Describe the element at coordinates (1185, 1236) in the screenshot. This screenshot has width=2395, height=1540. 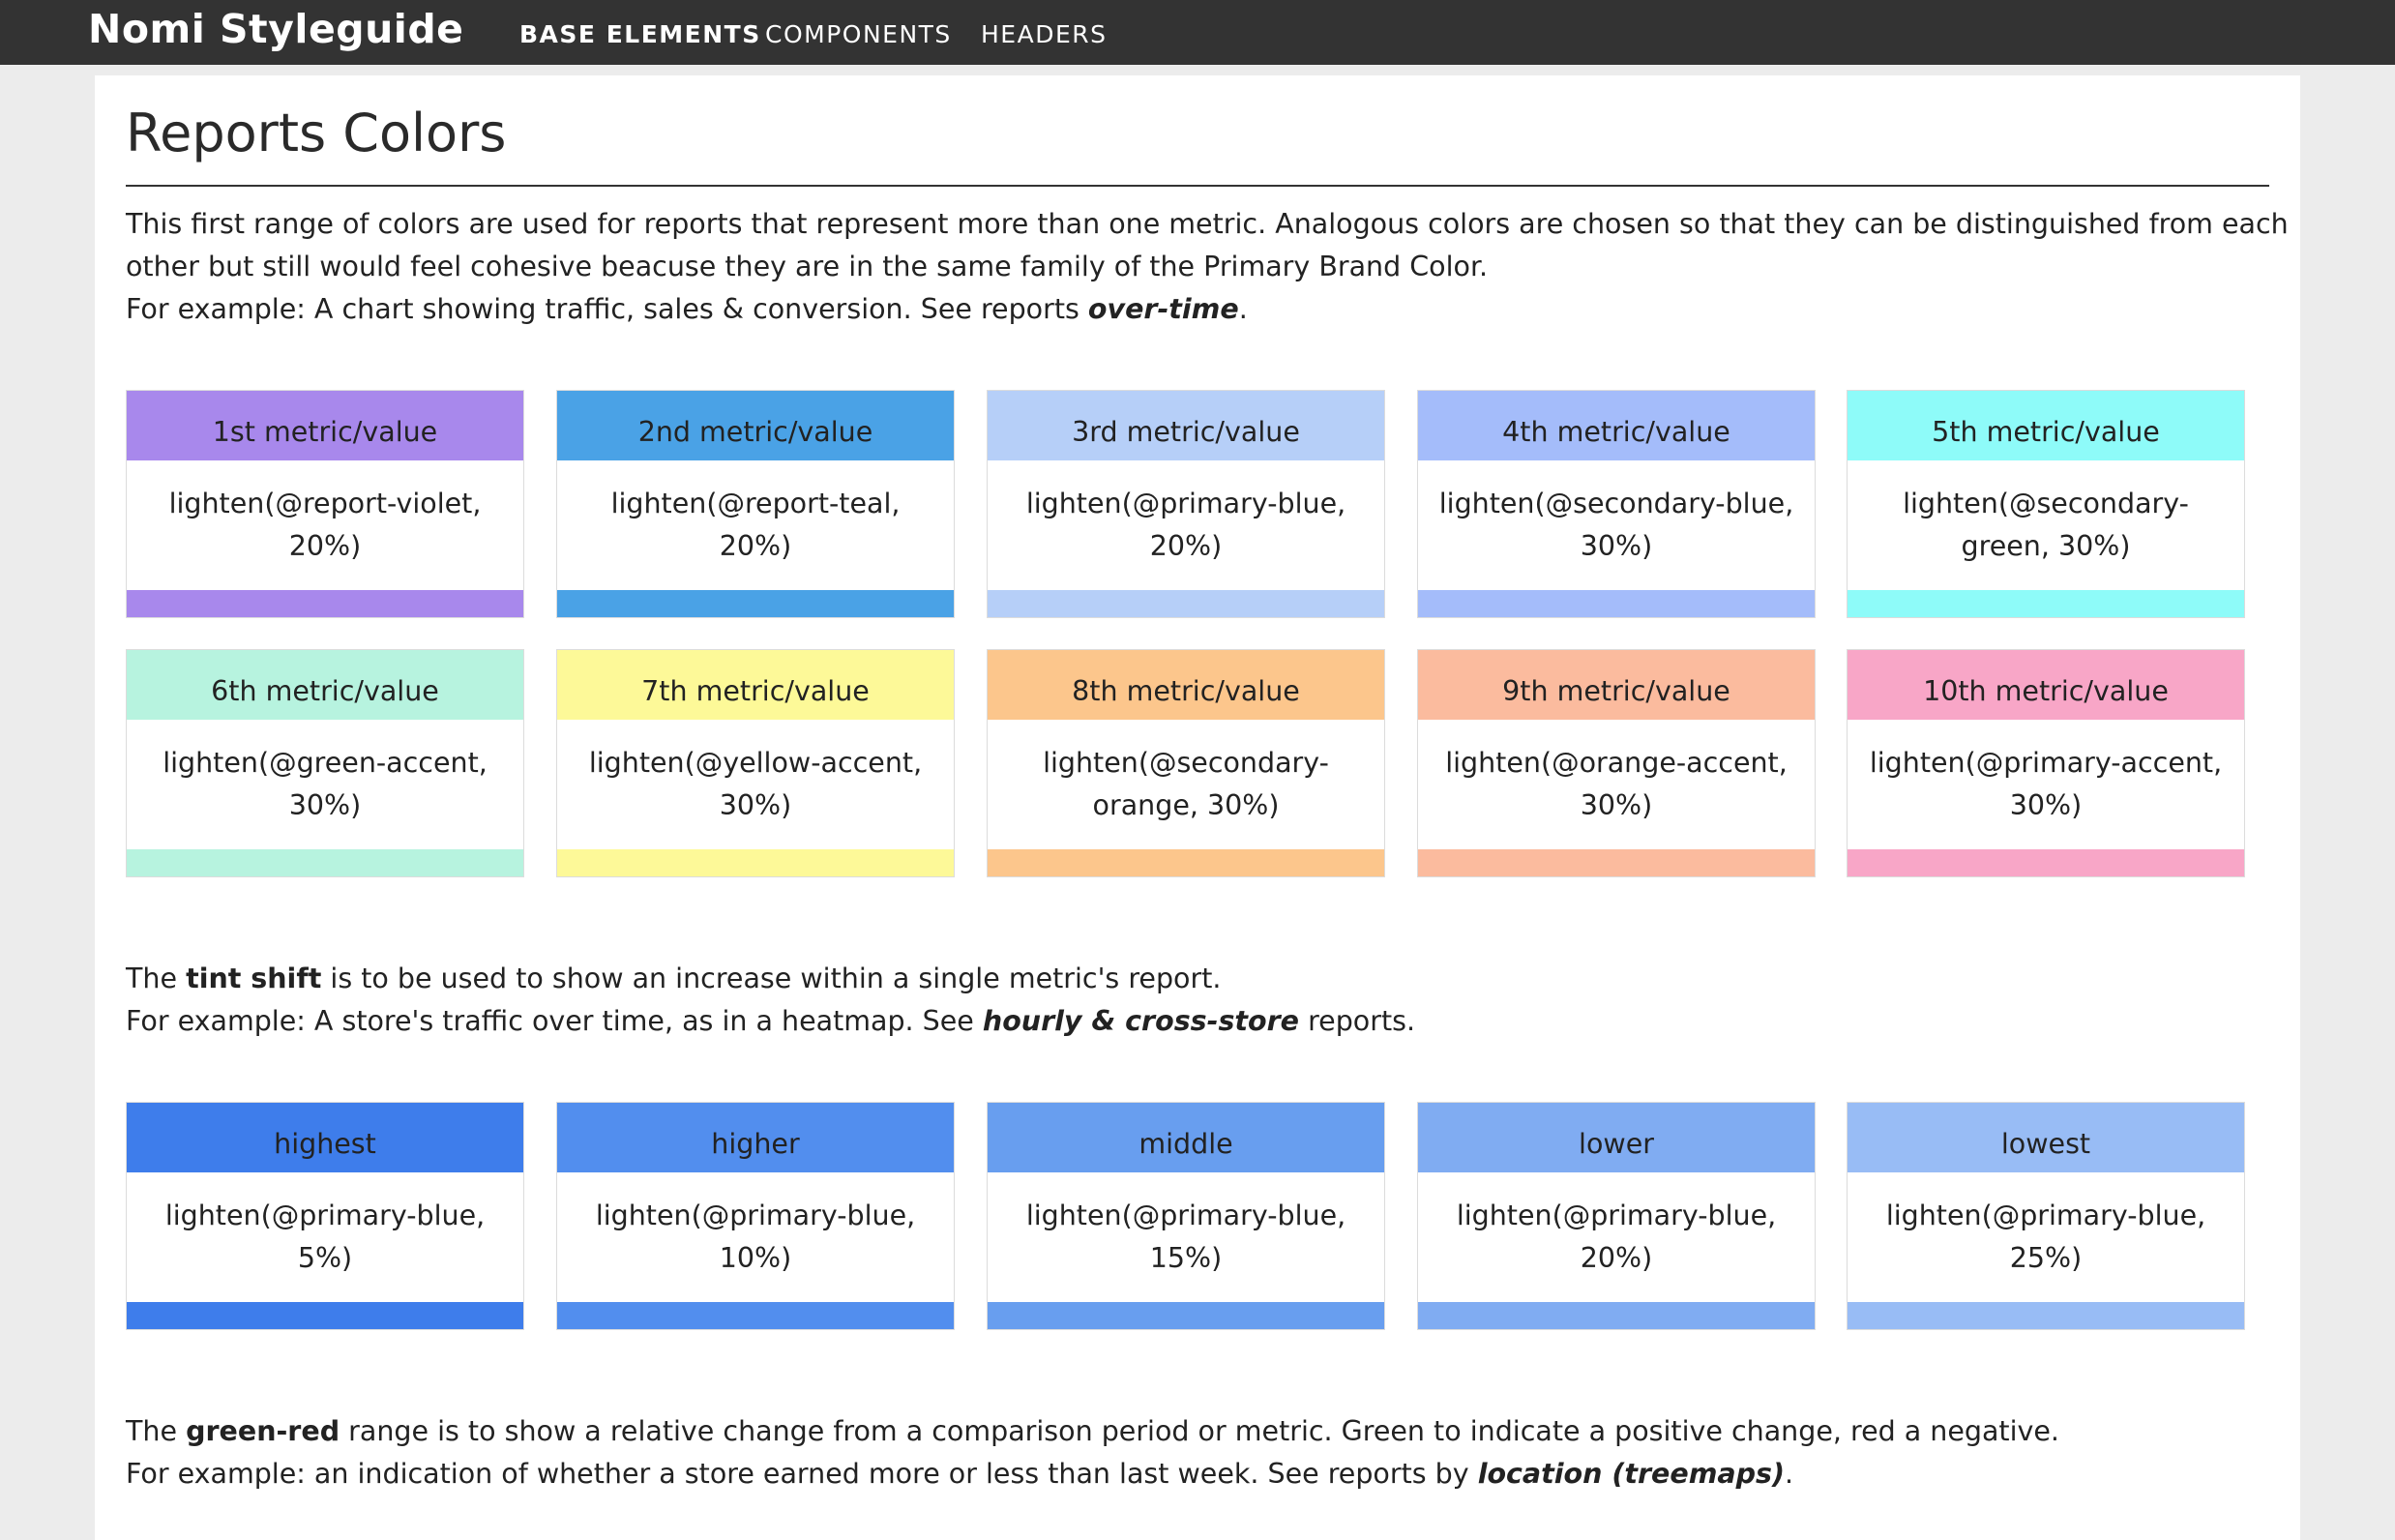
I see `swatch-formula: lighten(@primary-blue, 15%)` at that location.